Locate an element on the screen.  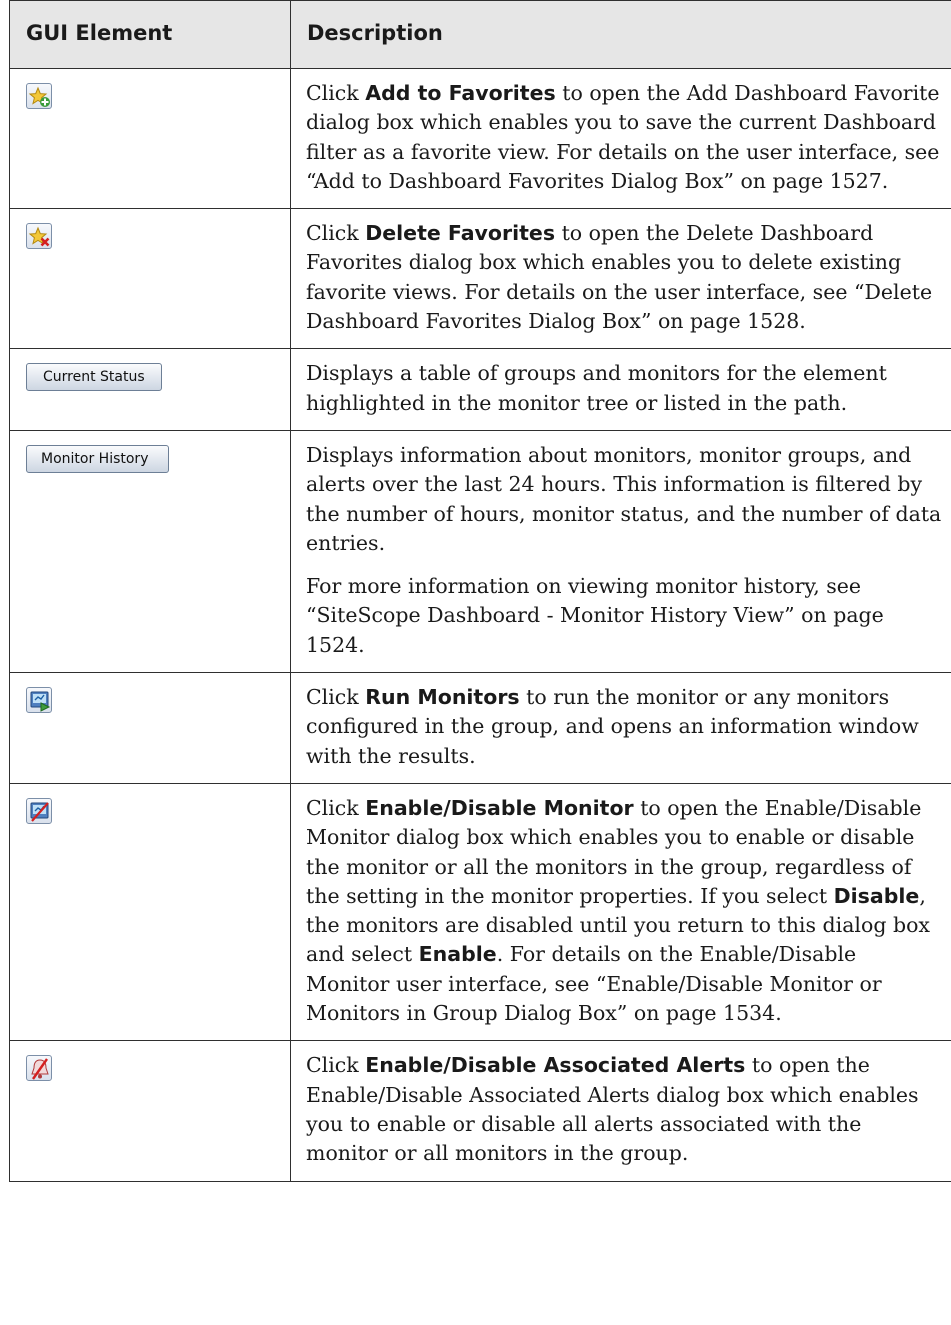
run-monitors-icon is located at coordinates (39, 700).